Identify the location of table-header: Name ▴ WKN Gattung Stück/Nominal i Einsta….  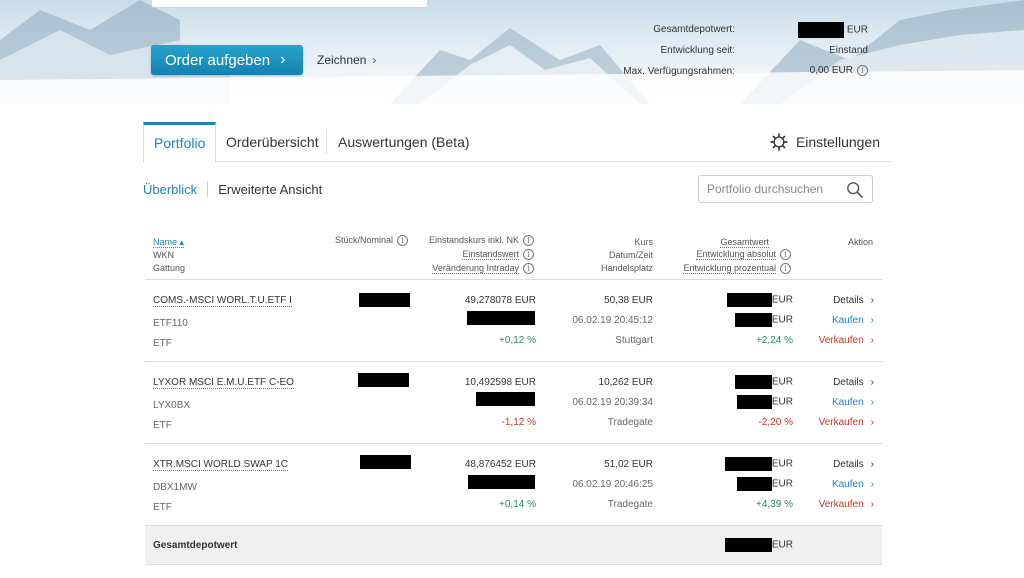
(513, 255).